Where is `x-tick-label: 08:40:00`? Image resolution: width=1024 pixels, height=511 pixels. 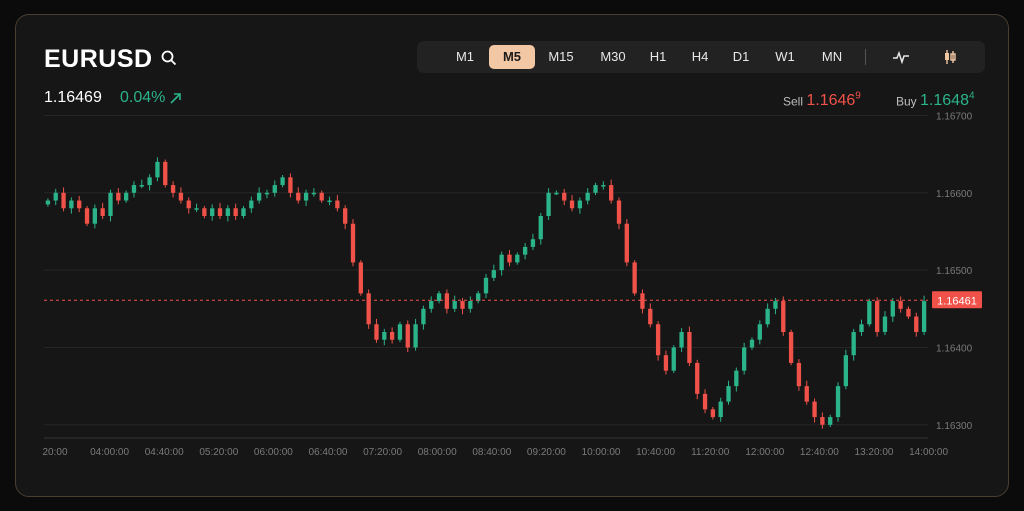
x-tick-label: 08:40:00 is located at coordinates (491, 452).